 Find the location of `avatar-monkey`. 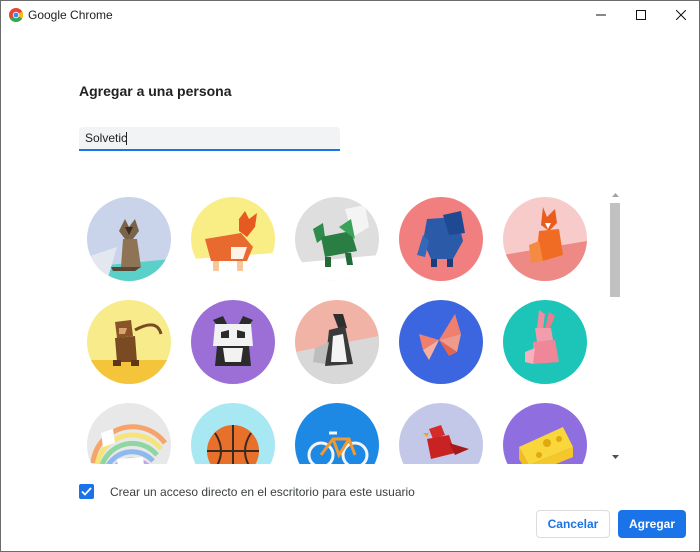

avatar-monkey is located at coordinates (129, 342).